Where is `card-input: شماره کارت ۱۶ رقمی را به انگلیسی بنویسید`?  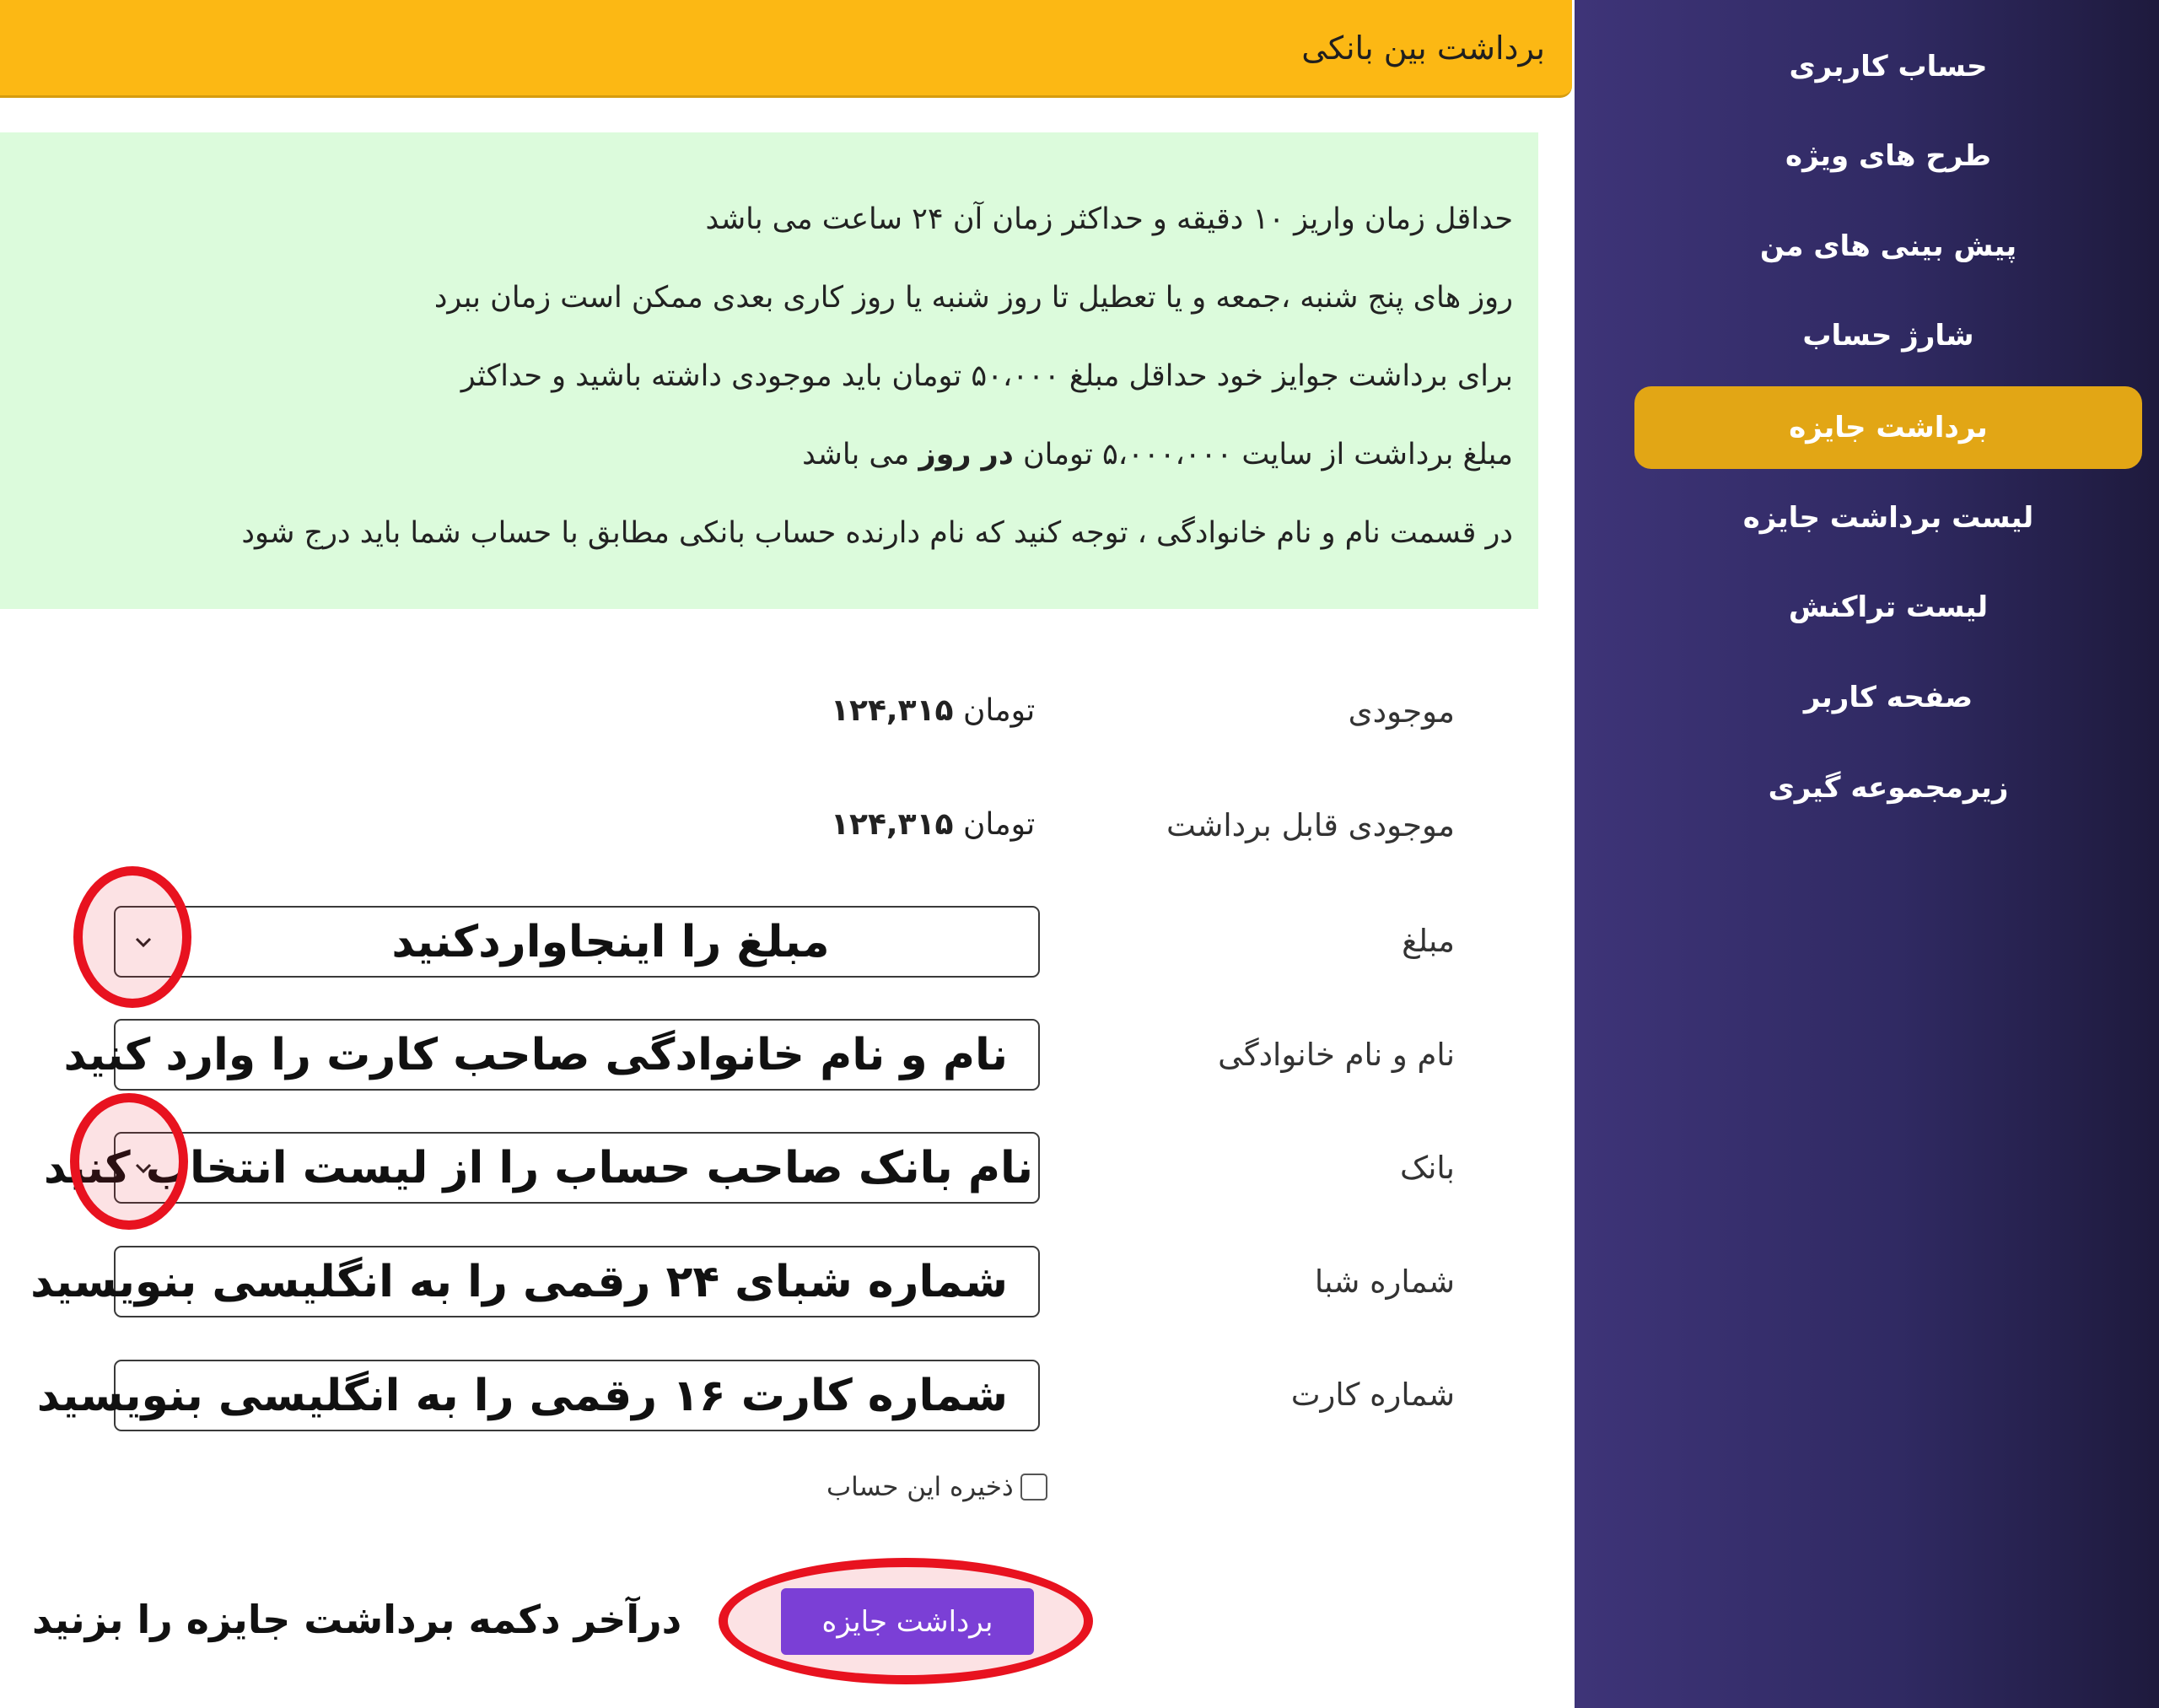 card-input: شماره کارت ۱۶ رقمی را به انگلیسی بنویسید is located at coordinates (538, 1395).